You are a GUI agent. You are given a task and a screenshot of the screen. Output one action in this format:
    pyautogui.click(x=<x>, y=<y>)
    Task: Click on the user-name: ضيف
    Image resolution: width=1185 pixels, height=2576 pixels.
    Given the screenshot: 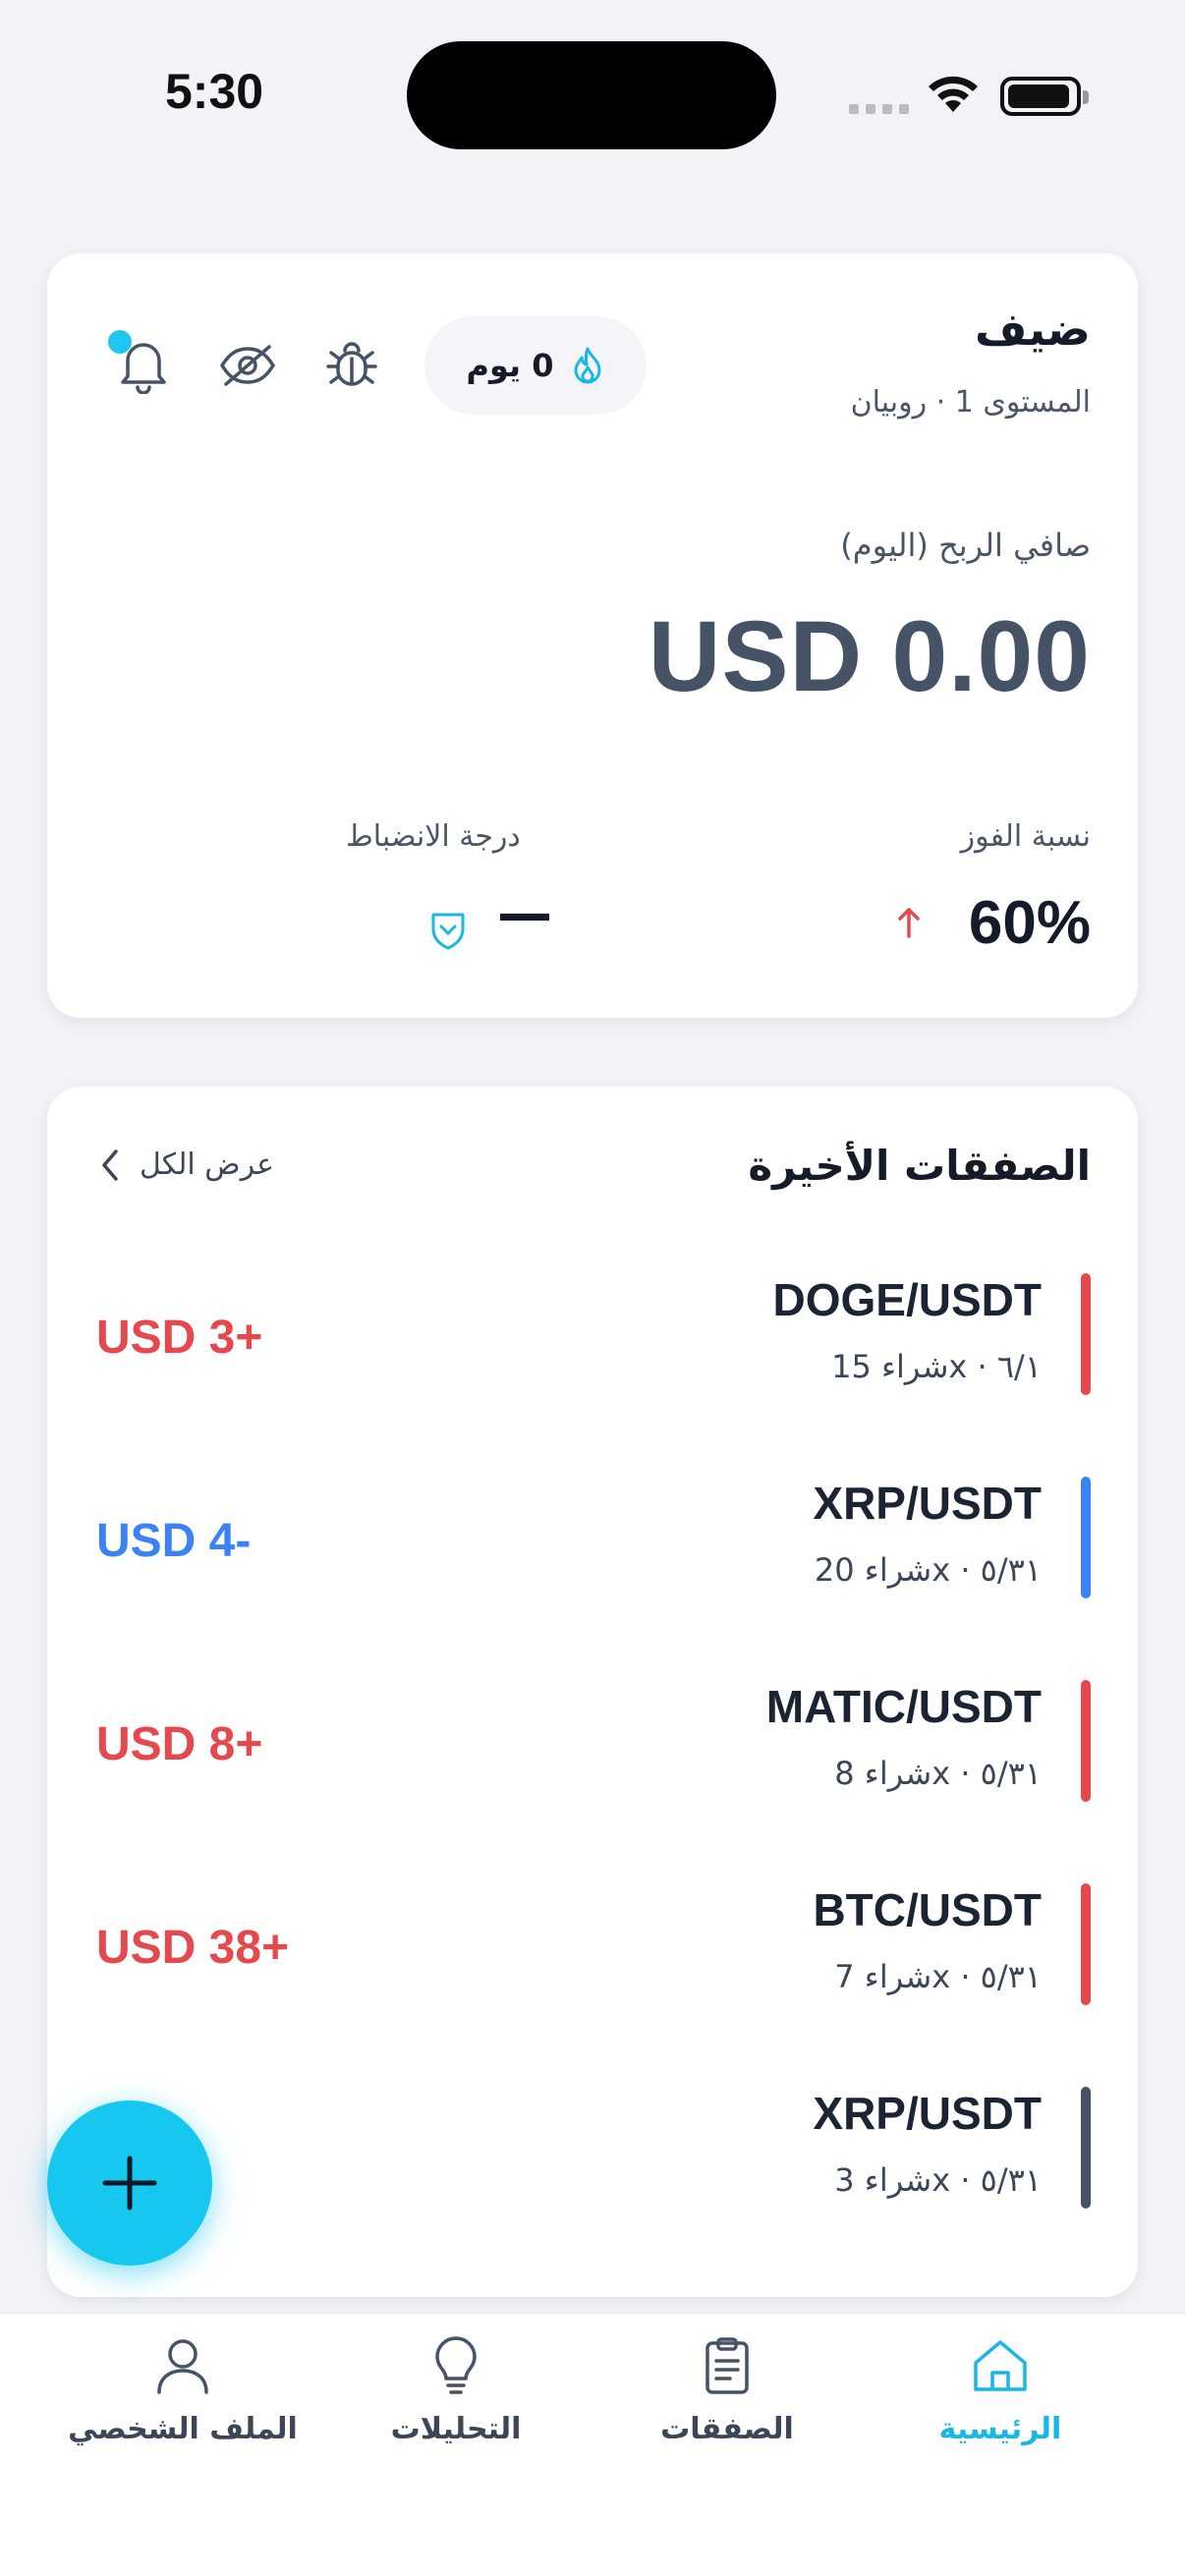 What is the action you would take?
    pyautogui.click(x=1033, y=329)
    